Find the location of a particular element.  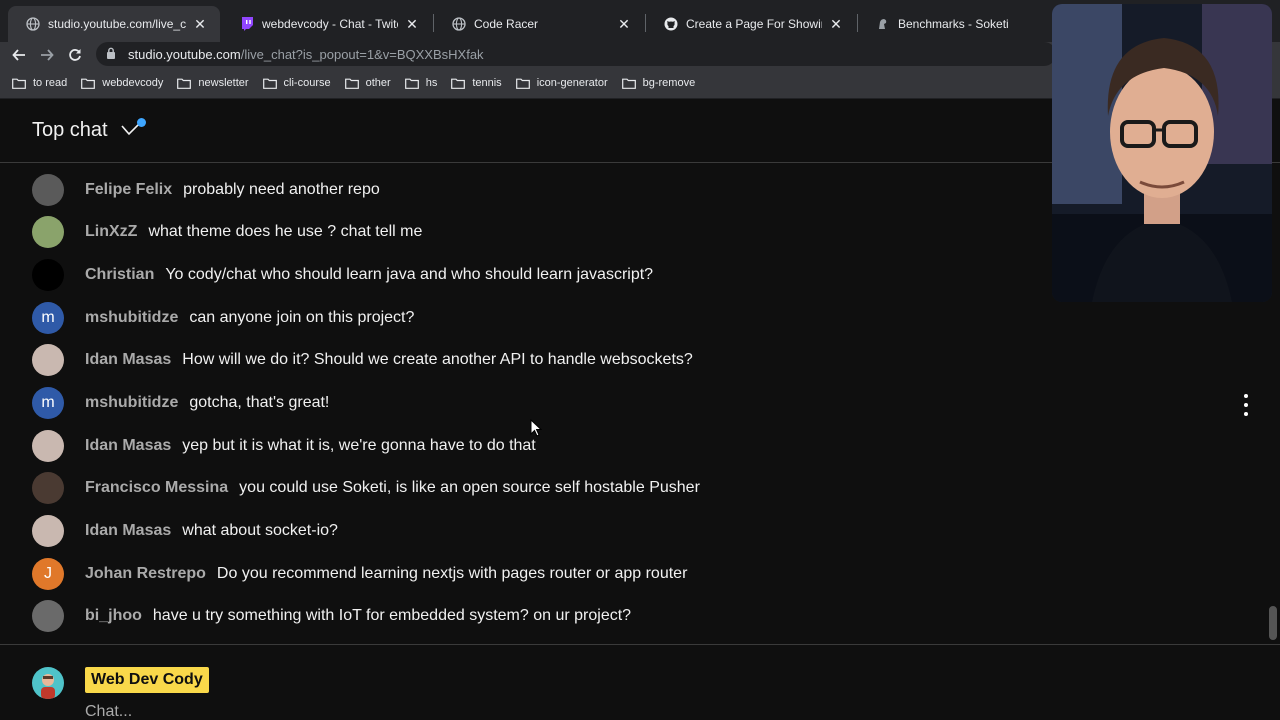

bookmark-label: newsletter is located at coordinates (223, 83).